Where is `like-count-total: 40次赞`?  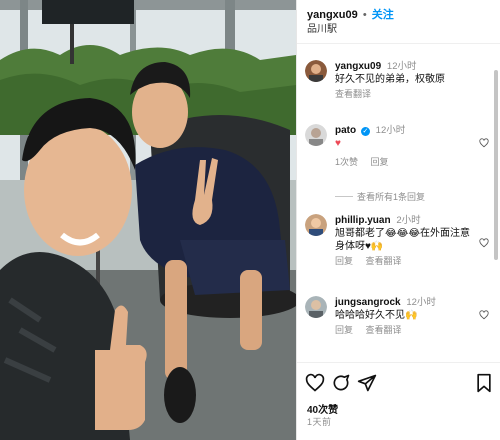 like-count-total: 40次赞 is located at coordinates (322, 408).